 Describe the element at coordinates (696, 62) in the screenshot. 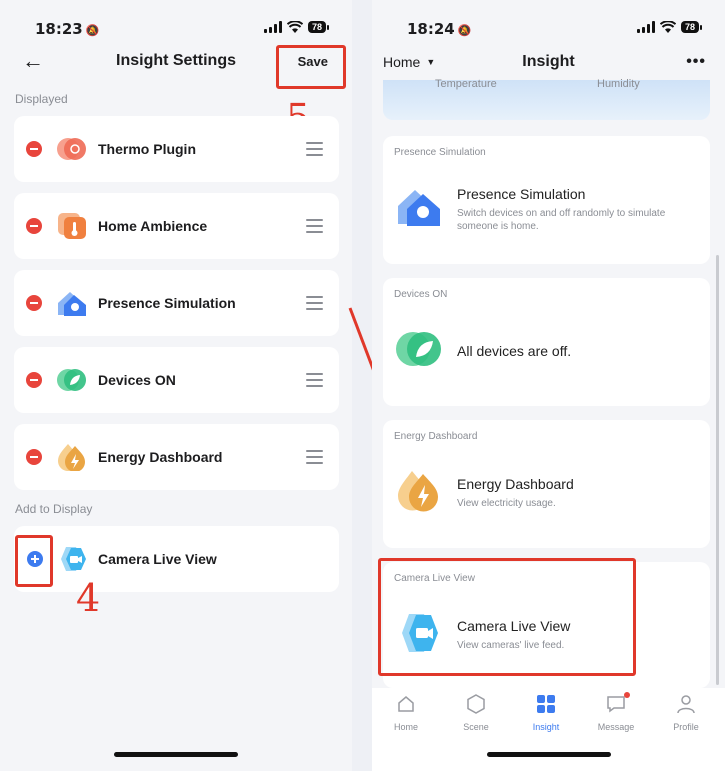

I see `more-dots-icon: •••` at that location.